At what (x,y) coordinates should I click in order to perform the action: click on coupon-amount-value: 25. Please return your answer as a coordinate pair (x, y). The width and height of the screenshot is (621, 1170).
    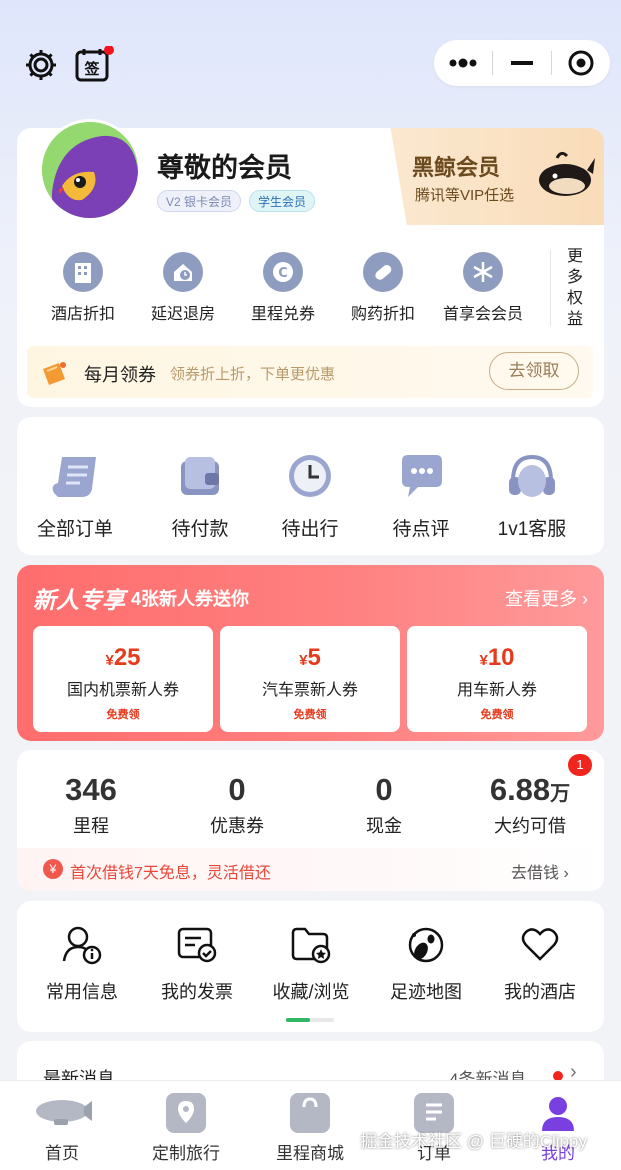
    Looking at the image, I should click on (127, 657).